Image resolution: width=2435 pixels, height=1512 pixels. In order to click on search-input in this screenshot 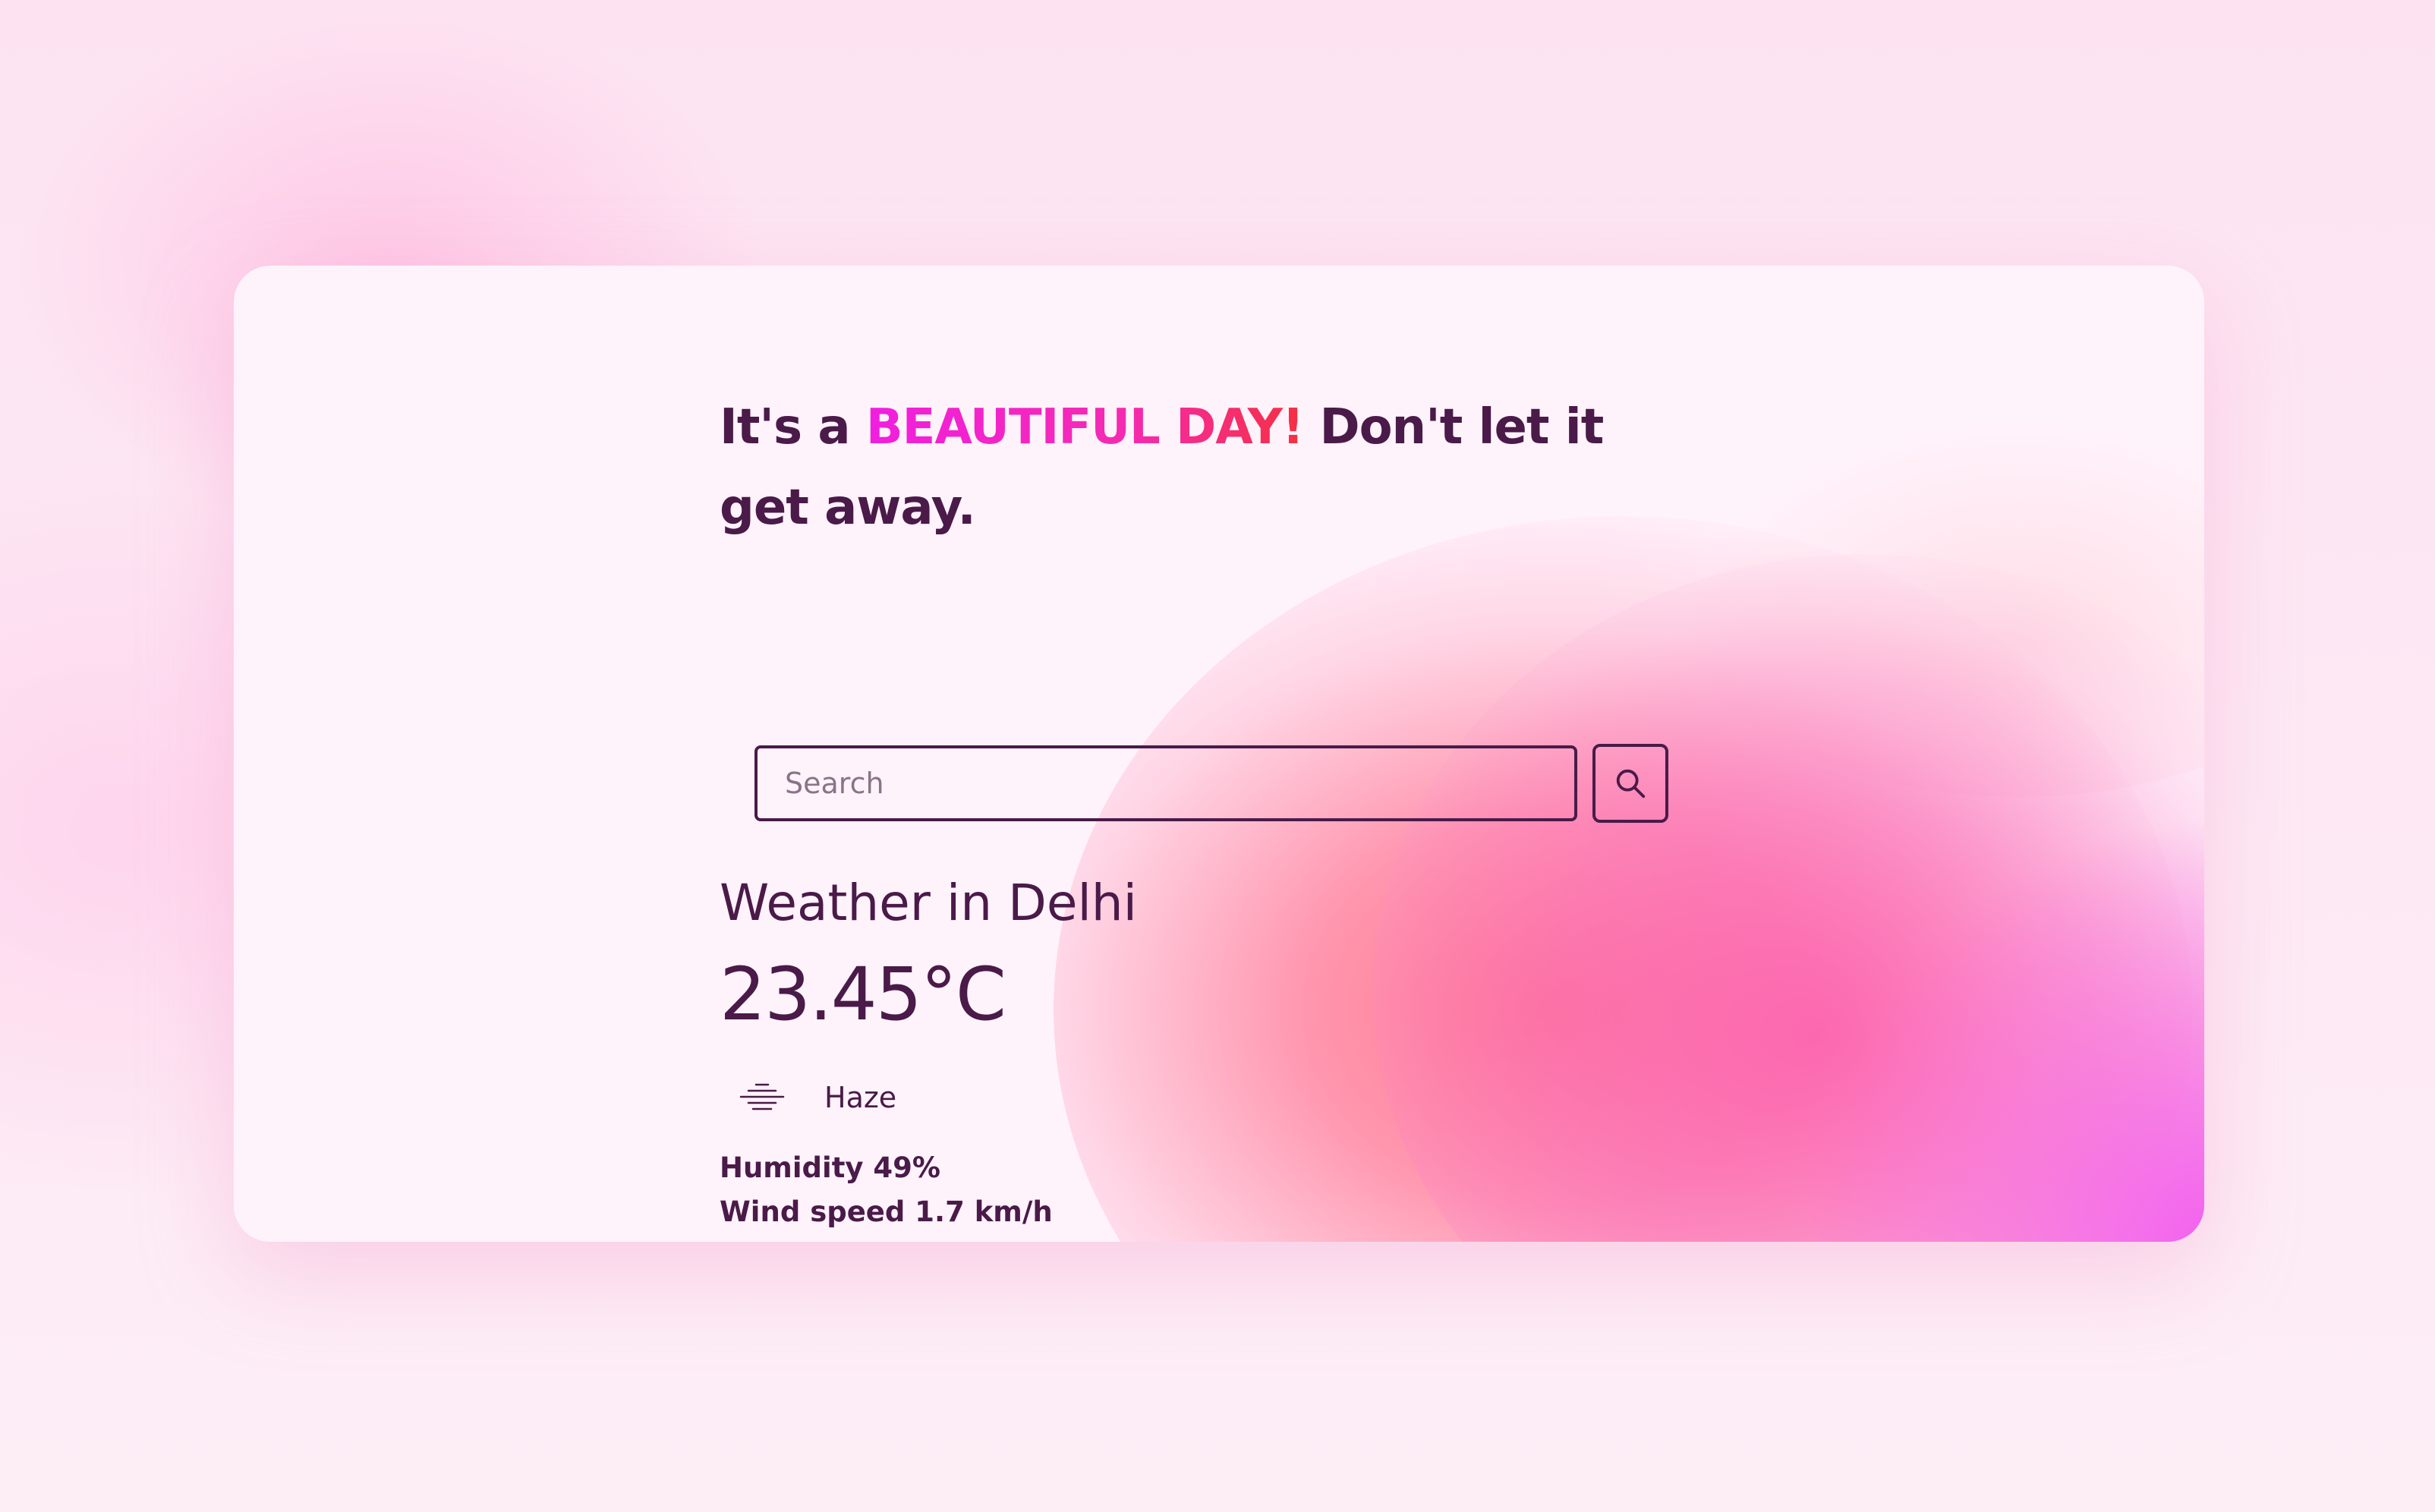, I will do `click(1165, 783)`.